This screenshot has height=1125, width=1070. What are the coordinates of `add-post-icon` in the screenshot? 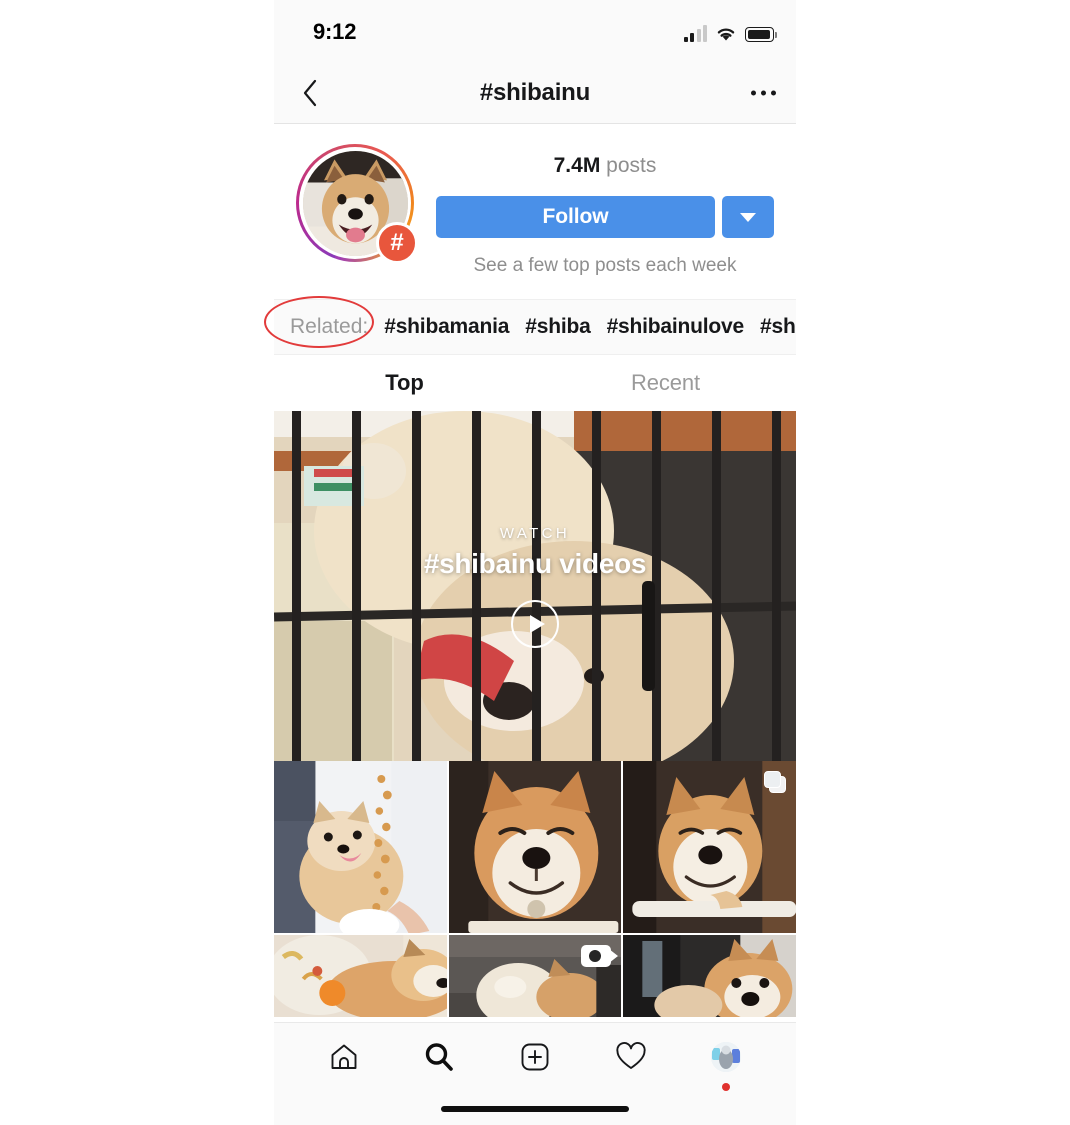 It's located at (535, 1057).